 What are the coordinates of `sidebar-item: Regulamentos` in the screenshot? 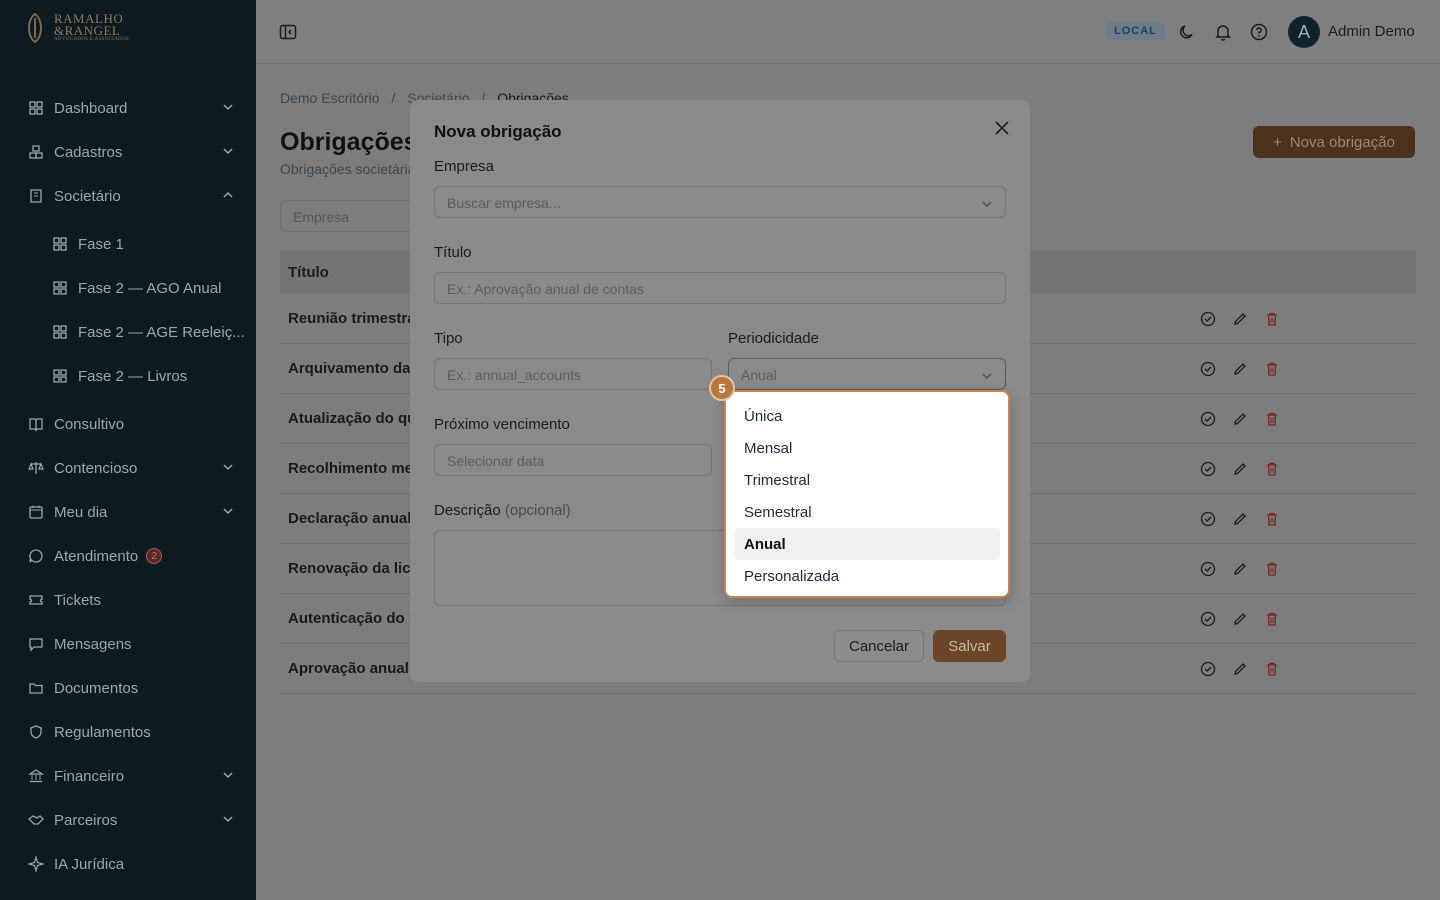 It's located at (128, 732).